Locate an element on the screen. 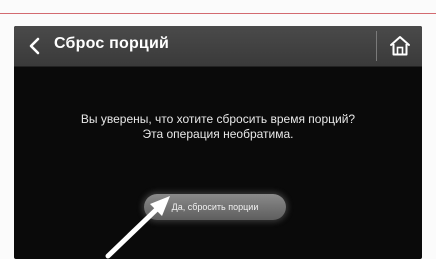  message-line-2: Эта операция необратима. is located at coordinates (218, 134).